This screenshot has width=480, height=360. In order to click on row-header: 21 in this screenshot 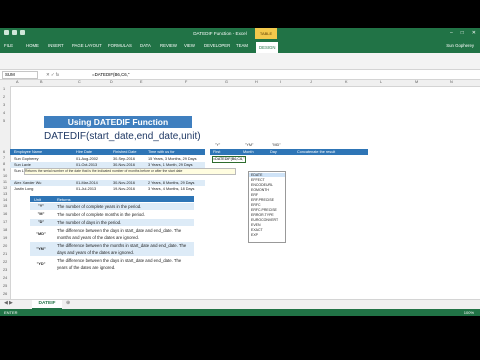, I will do `click(5, 254)`.